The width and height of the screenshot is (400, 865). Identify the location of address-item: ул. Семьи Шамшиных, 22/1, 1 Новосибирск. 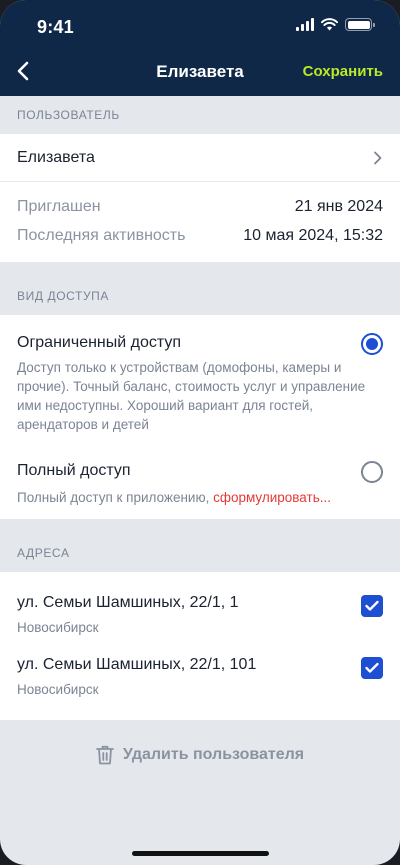
(200, 617).